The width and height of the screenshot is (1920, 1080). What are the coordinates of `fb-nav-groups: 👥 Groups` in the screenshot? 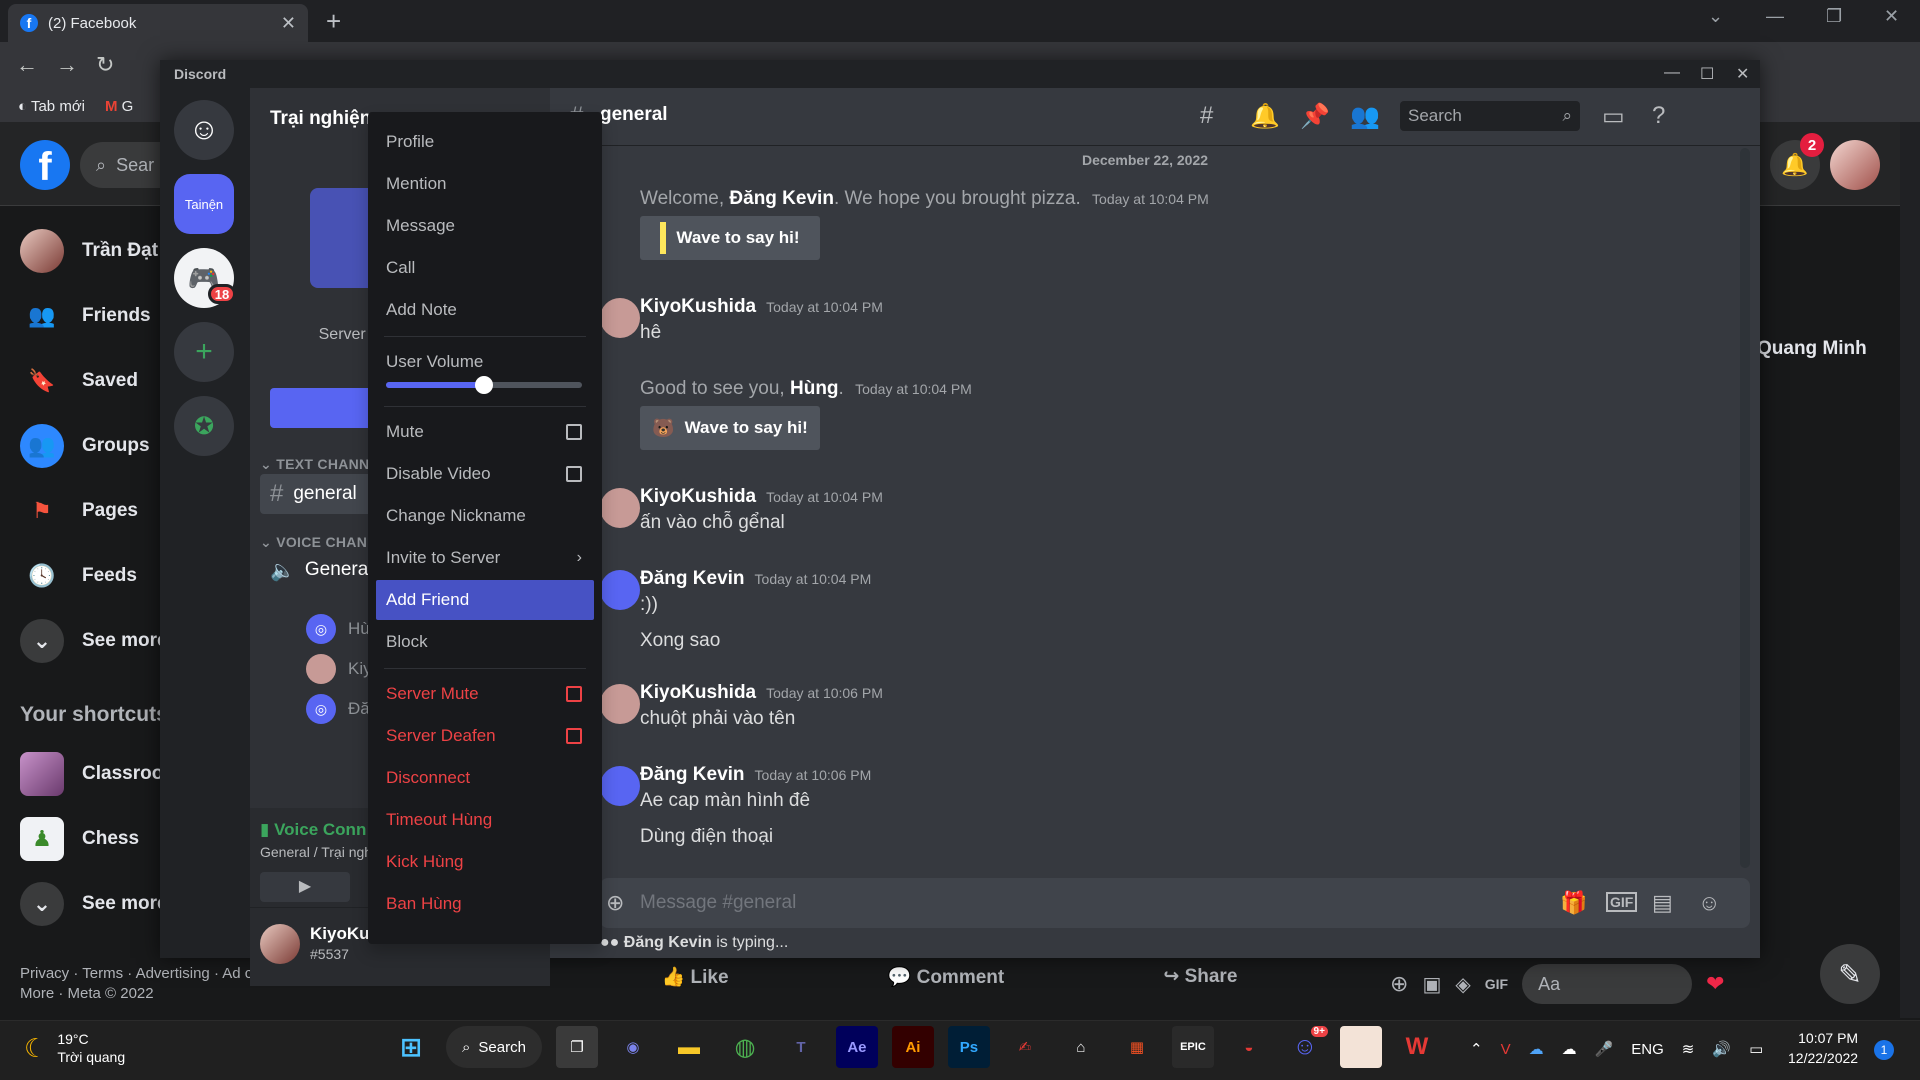 It's located at (85, 446).